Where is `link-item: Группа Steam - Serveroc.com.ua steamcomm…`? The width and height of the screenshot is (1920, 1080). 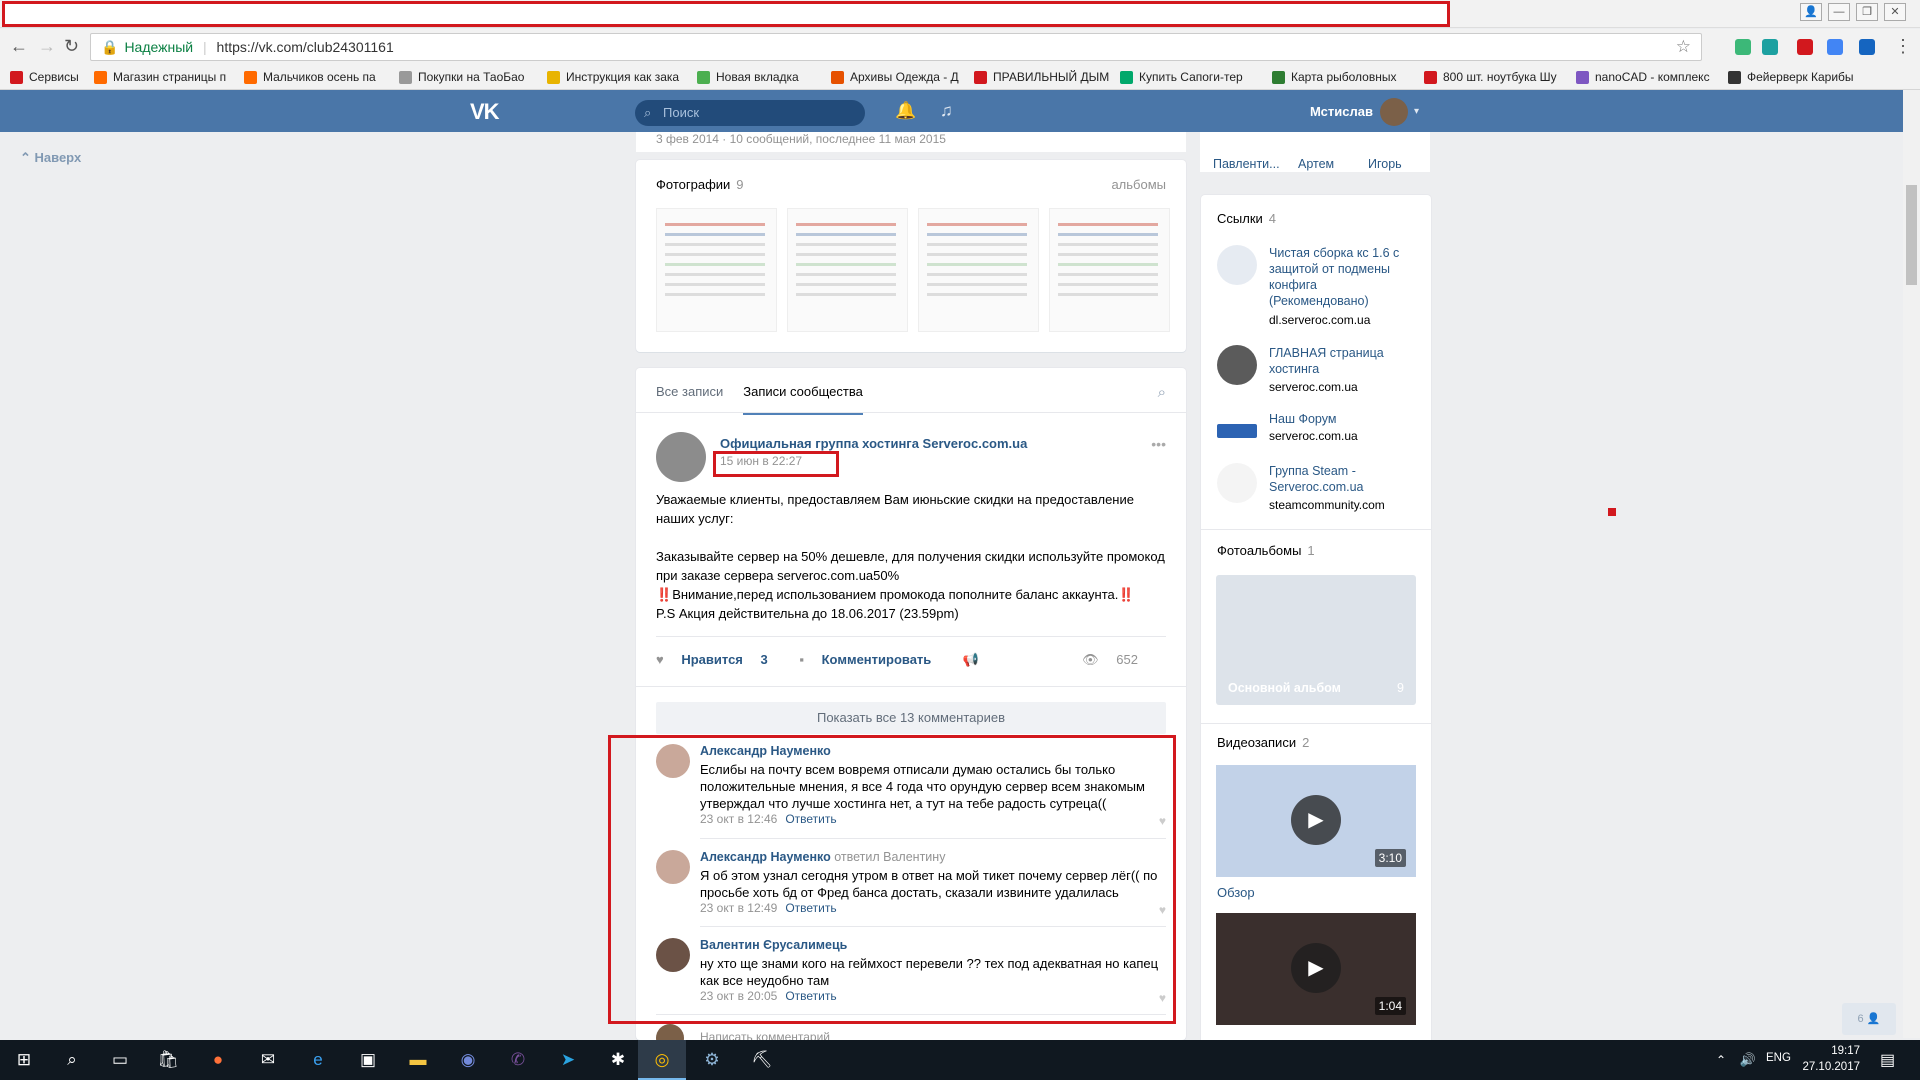 link-item: Группа Steam - Serveroc.com.ua steamcomm… is located at coordinates (1319, 487).